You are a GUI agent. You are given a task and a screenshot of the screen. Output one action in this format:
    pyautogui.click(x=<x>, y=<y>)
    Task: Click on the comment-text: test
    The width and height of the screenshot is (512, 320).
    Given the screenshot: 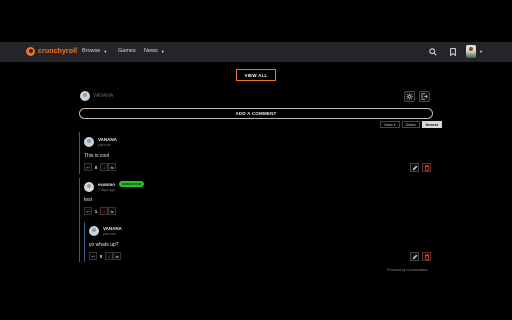 What is the action you would take?
    pyautogui.click(x=88, y=200)
    